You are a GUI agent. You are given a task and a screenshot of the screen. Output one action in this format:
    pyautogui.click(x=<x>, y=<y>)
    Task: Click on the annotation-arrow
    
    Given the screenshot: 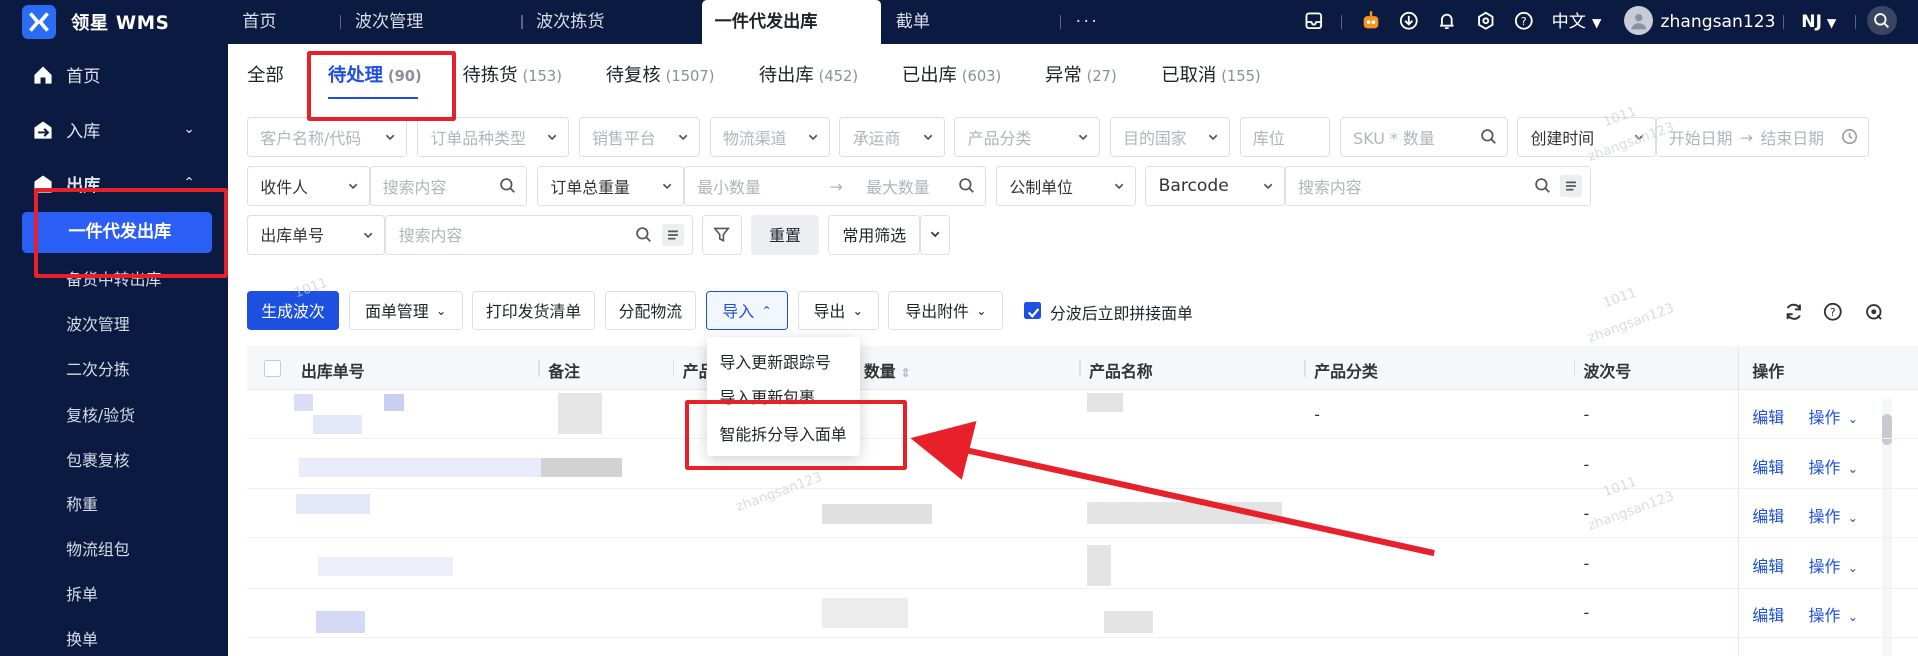 What is the action you would take?
    pyautogui.click(x=1172, y=488)
    